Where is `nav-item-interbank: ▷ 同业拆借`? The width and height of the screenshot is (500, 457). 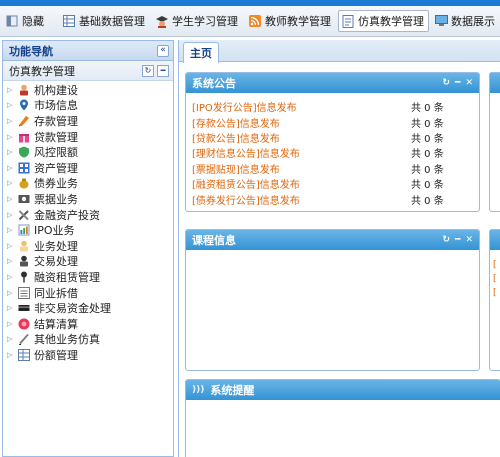
nav-item-interbank: ▷ 同业拆借 is located at coordinates (88, 293).